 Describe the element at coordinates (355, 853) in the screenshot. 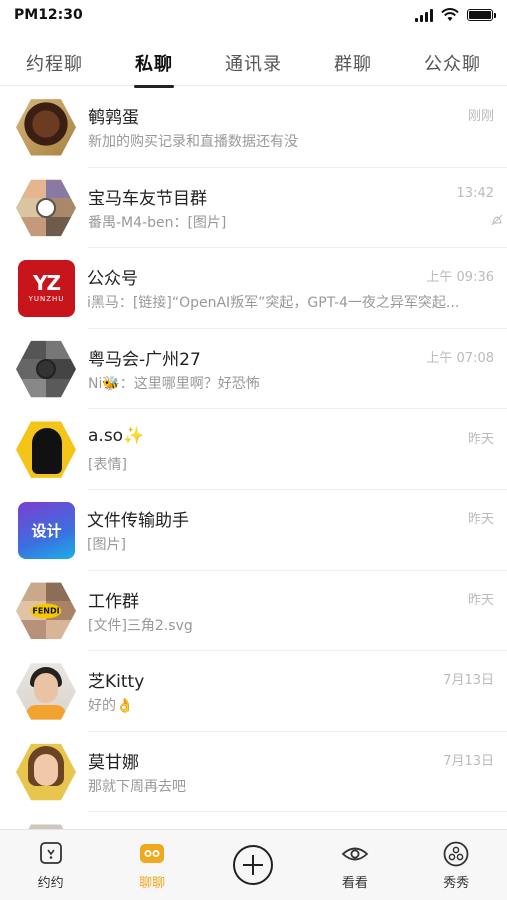

I see `eye-icon` at that location.